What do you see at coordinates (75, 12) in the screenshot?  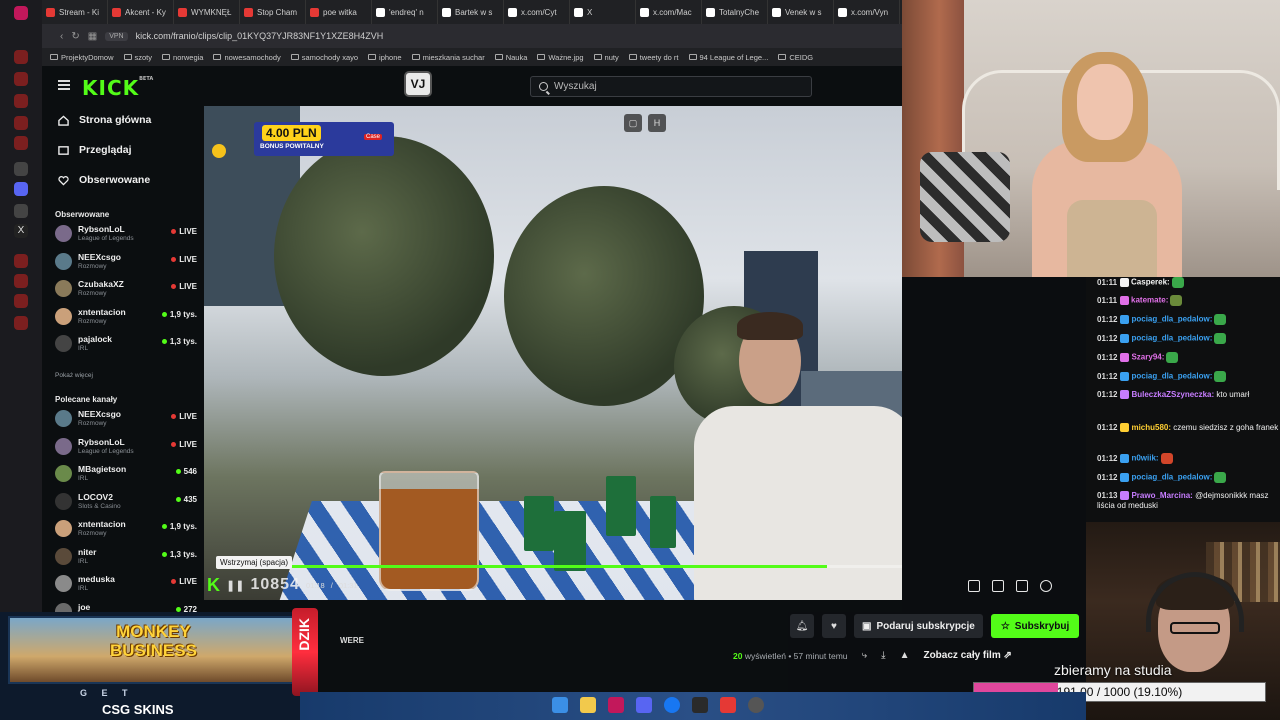 I see `browser-tab: Stream - Ki` at bounding box center [75, 12].